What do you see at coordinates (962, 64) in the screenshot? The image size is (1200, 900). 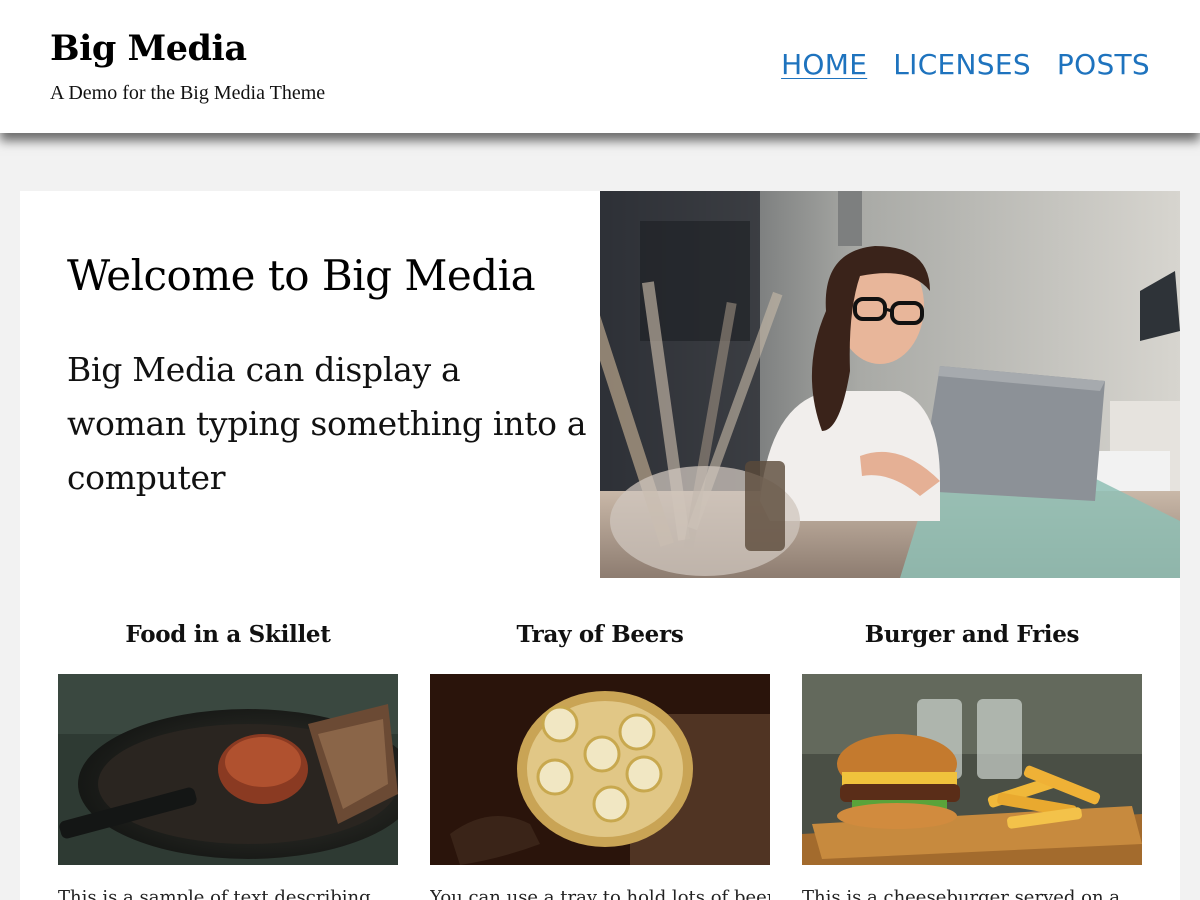 I see `nav-licenses: LICENSES` at bounding box center [962, 64].